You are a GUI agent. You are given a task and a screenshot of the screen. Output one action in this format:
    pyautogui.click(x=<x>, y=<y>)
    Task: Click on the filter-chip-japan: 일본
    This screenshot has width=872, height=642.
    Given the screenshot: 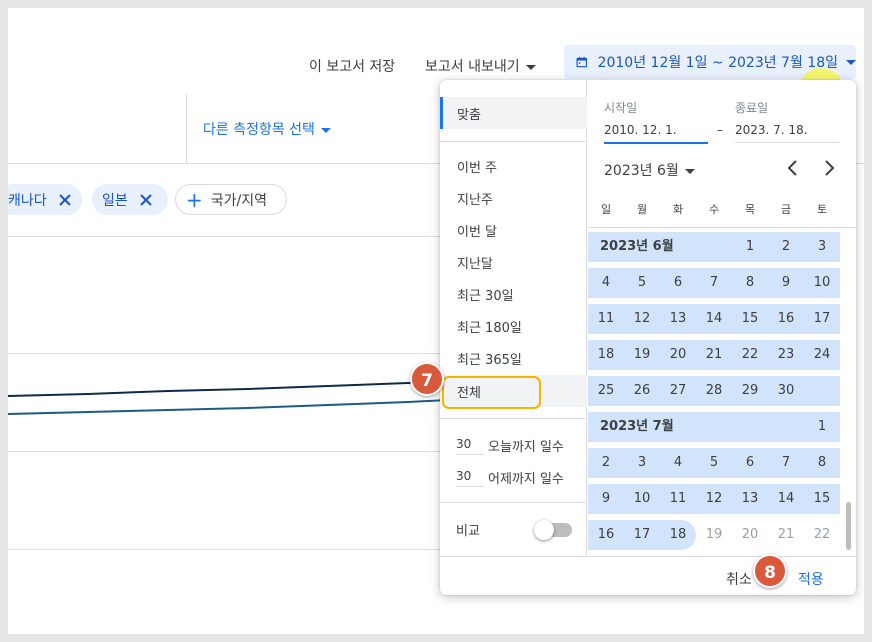 What is the action you would take?
    pyautogui.click(x=130, y=199)
    